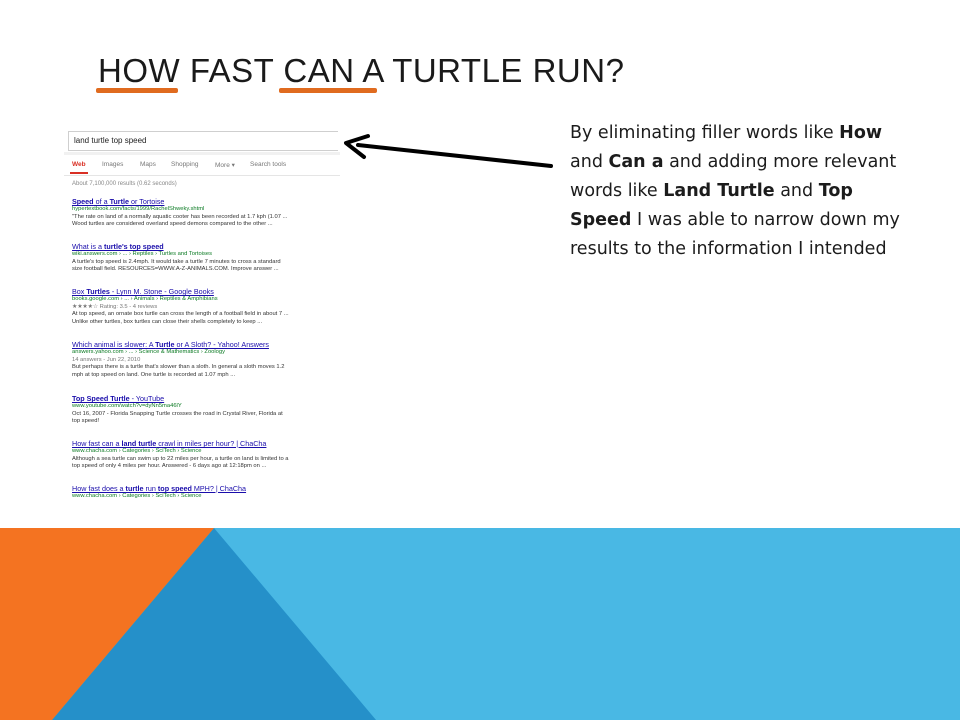 This screenshot has height=720, width=960. I want to click on result-title-highlight: turtle, so click(134, 488).